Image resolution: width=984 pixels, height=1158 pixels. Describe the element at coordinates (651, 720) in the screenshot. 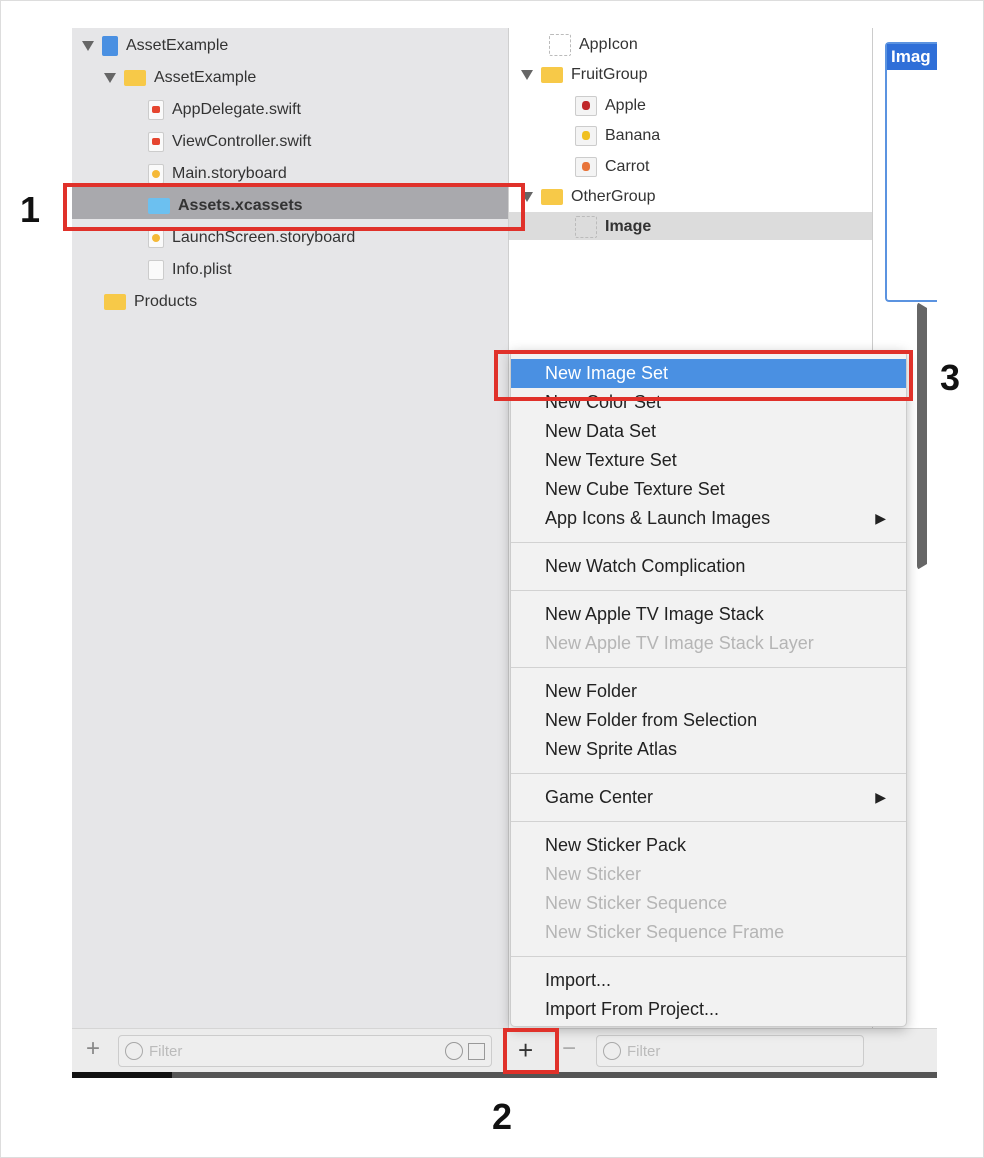

I see `menu-item-label: New Folder from Selection` at that location.